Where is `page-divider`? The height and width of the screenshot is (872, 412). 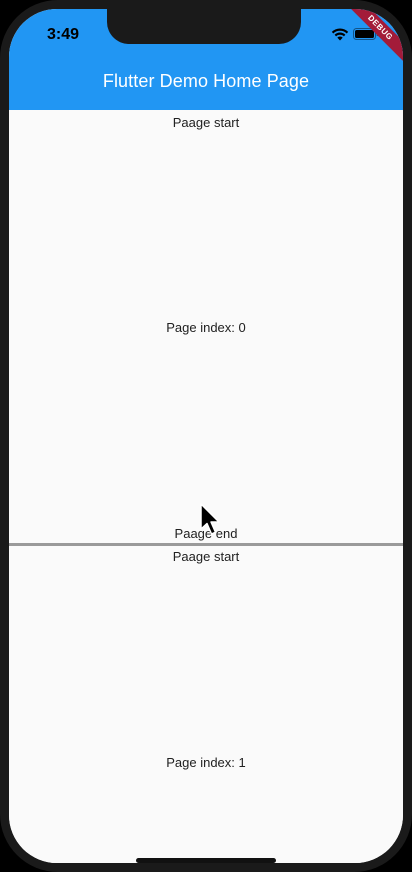 page-divider is located at coordinates (206, 544).